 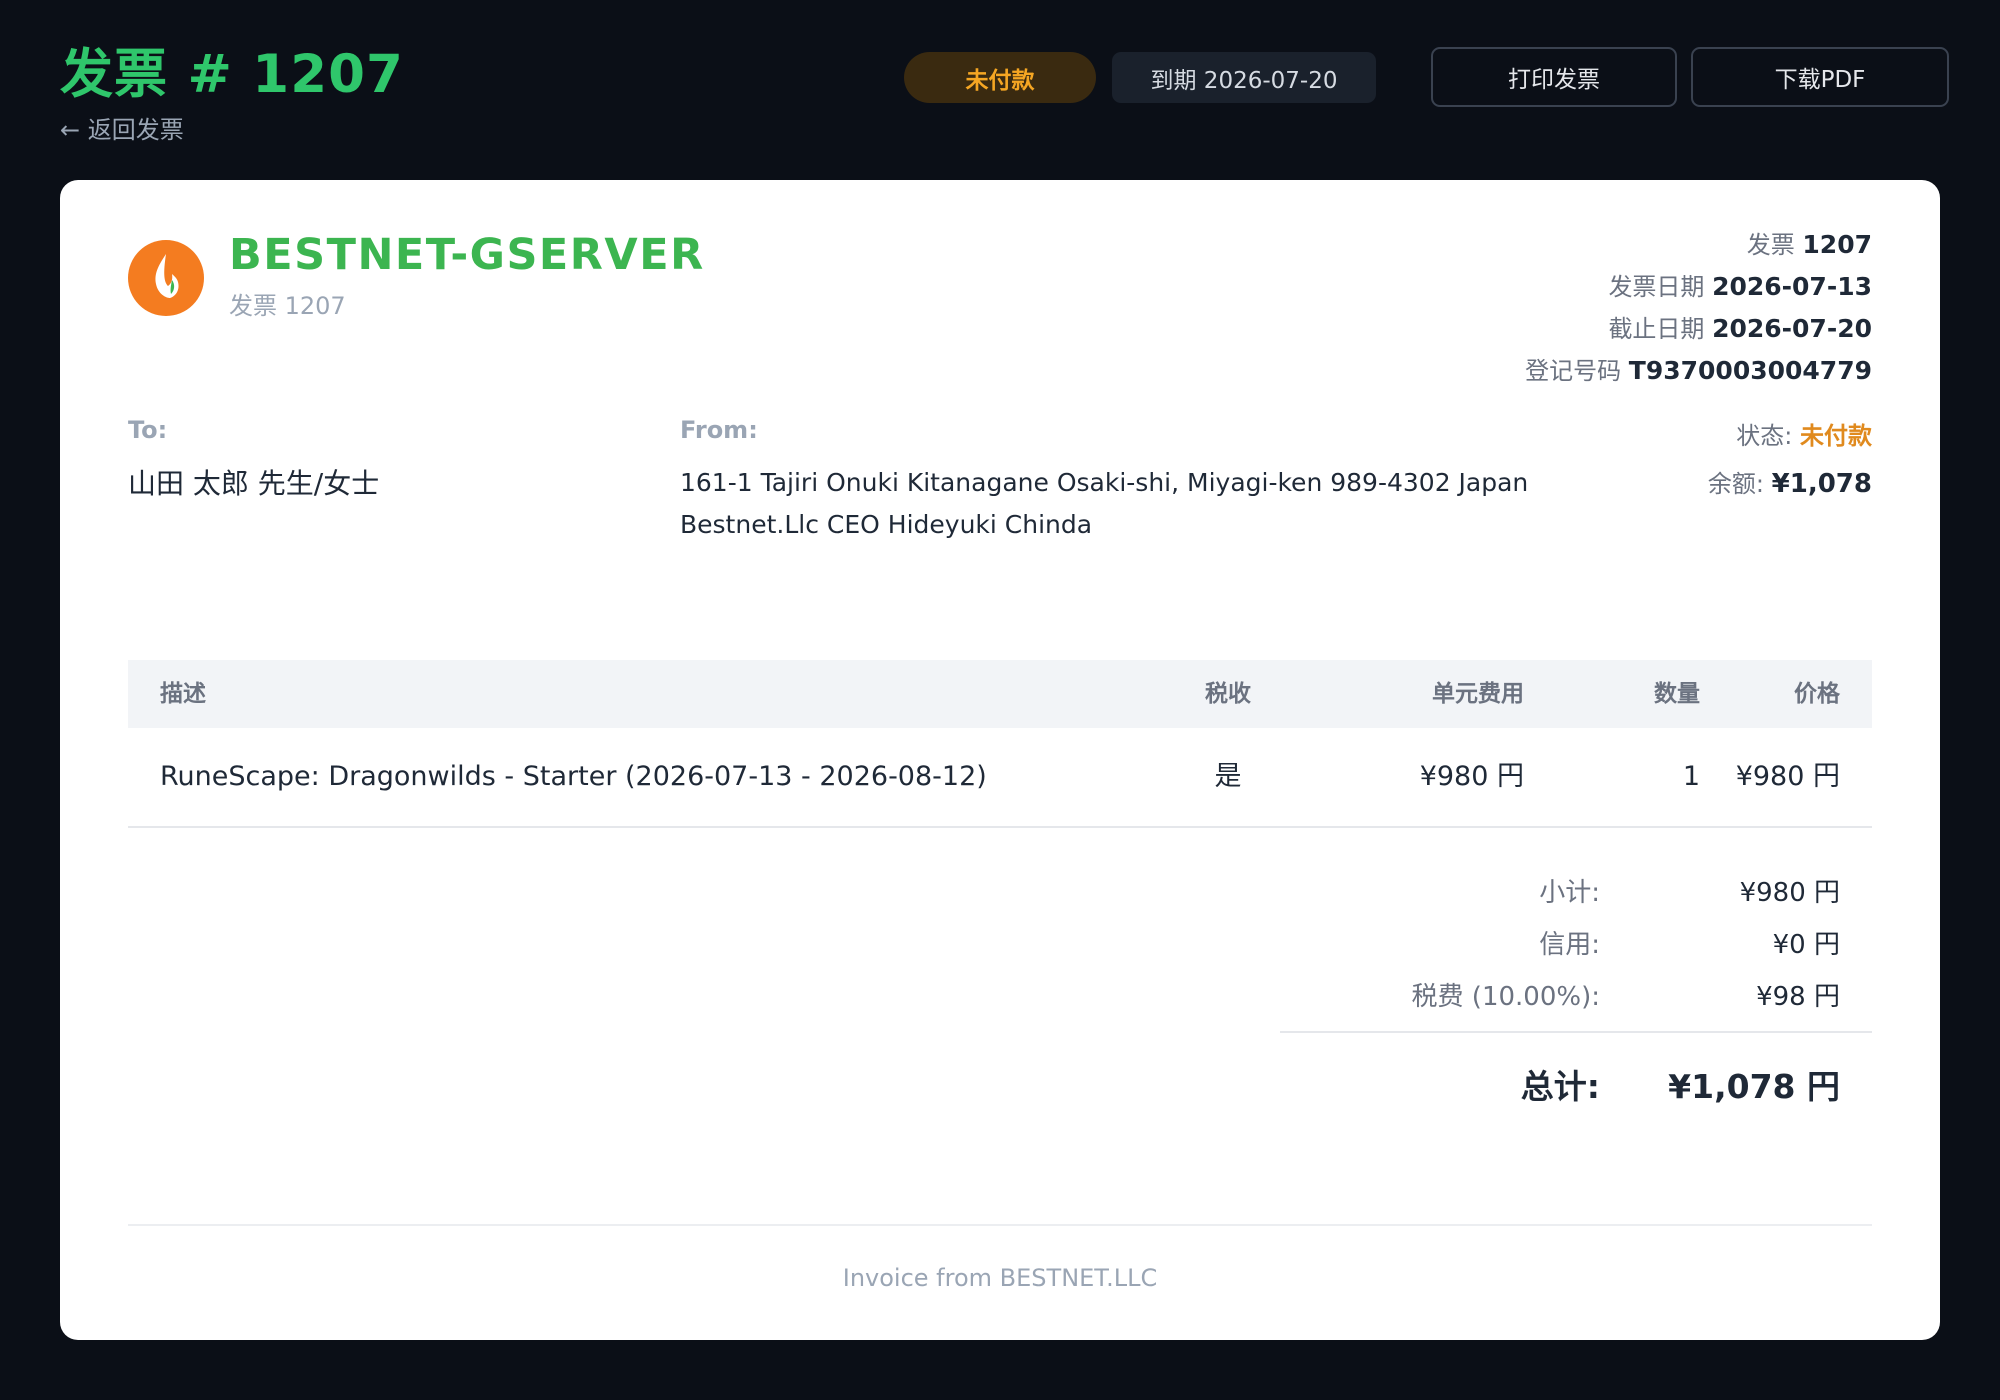 What do you see at coordinates (1656, 287) in the screenshot?
I see `invoice-date-label: 发票日期` at bounding box center [1656, 287].